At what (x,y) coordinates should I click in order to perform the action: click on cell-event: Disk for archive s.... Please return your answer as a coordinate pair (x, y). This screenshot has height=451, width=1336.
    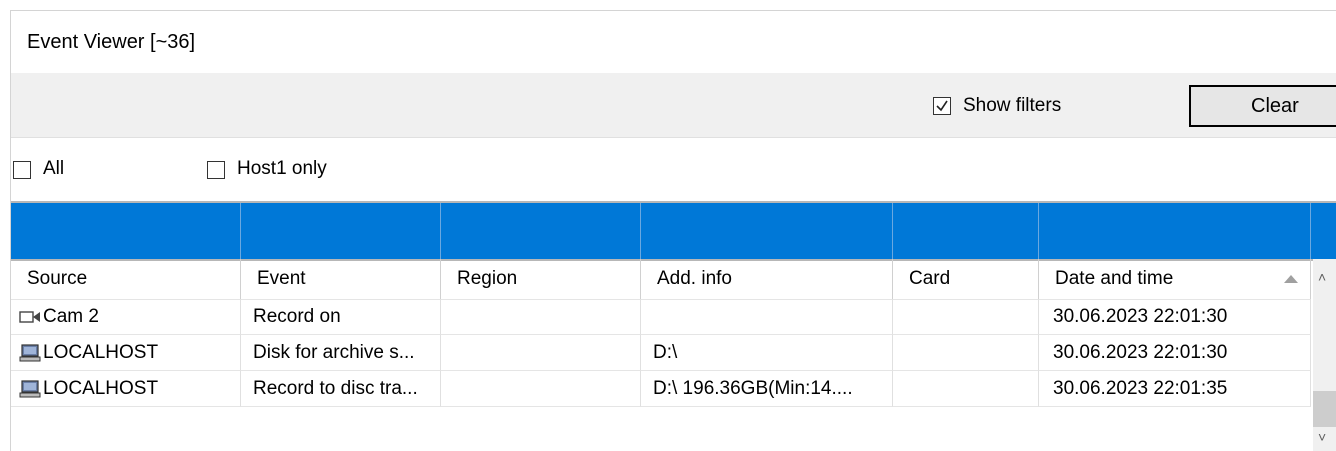
    Looking at the image, I should click on (341, 353).